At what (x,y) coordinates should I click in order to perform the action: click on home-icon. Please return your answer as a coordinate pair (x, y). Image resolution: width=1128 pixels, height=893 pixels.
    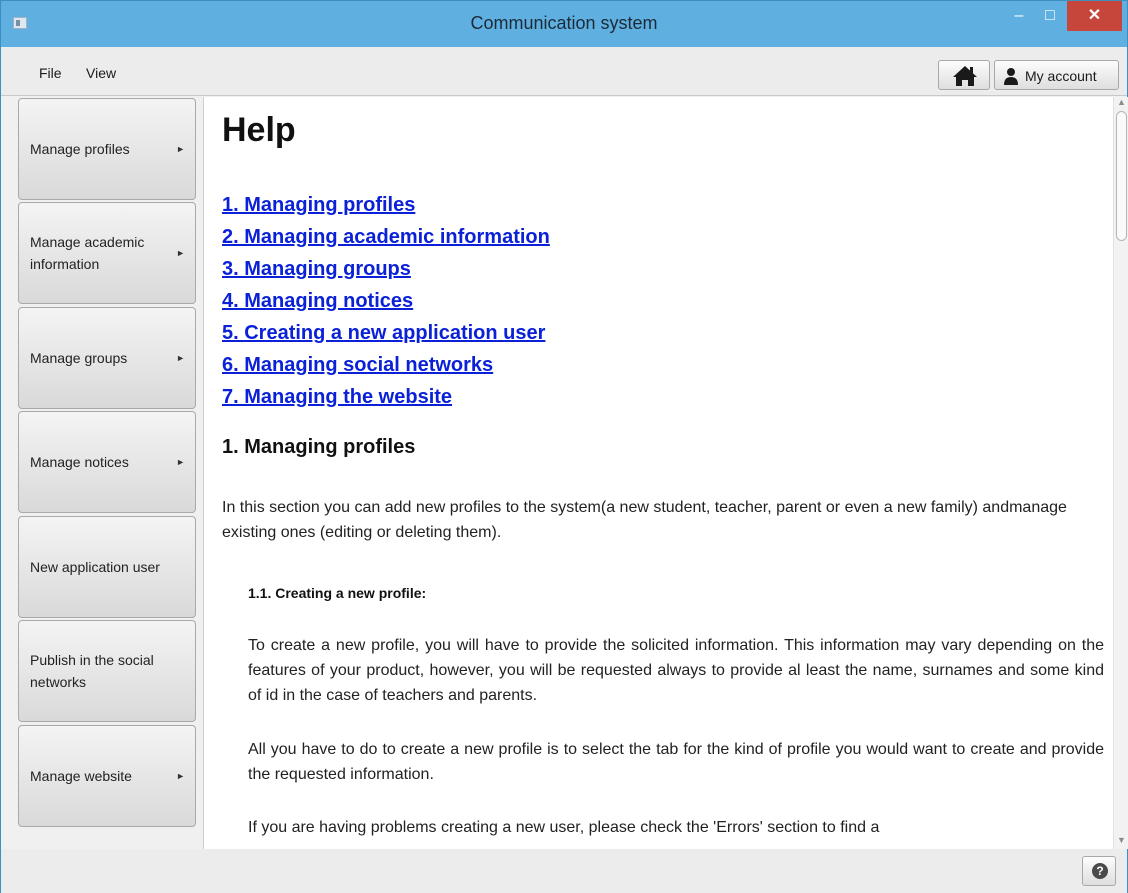
    Looking at the image, I should click on (965, 76).